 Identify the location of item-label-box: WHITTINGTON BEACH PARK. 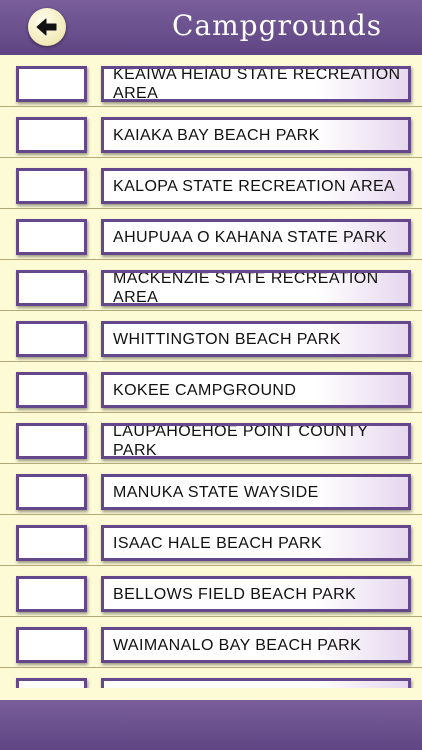
(256, 339).